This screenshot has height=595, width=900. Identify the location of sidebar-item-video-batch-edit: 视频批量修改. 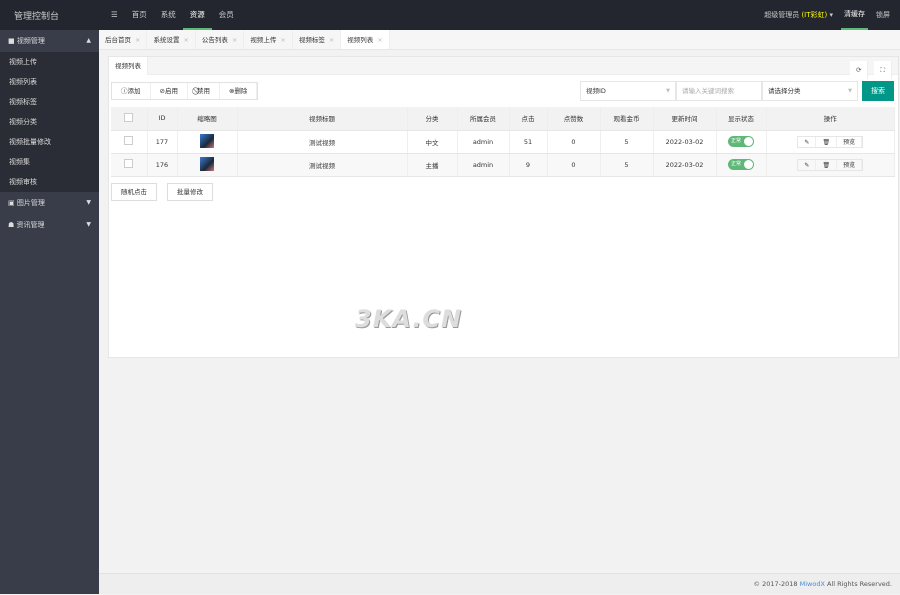
(49, 142).